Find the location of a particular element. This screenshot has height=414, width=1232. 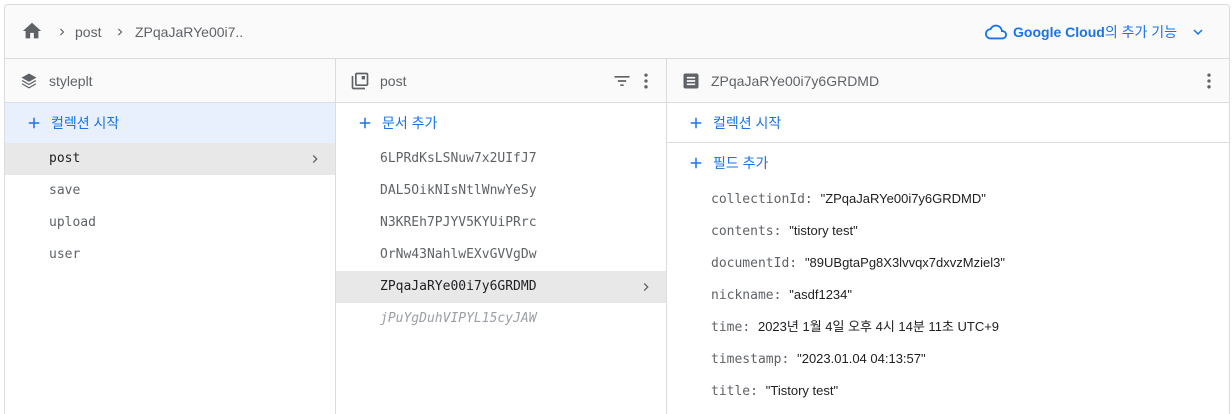

document-item-missing: jPuYgDuhVIPYL15cyJAW is located at coordinates (501, 319).